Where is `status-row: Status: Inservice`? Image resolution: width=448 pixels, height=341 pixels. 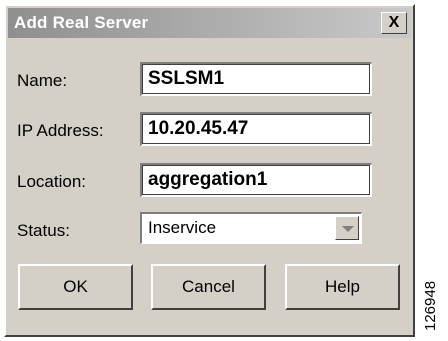 status-row: Status: Inservice is located at coordinates (209, 232).